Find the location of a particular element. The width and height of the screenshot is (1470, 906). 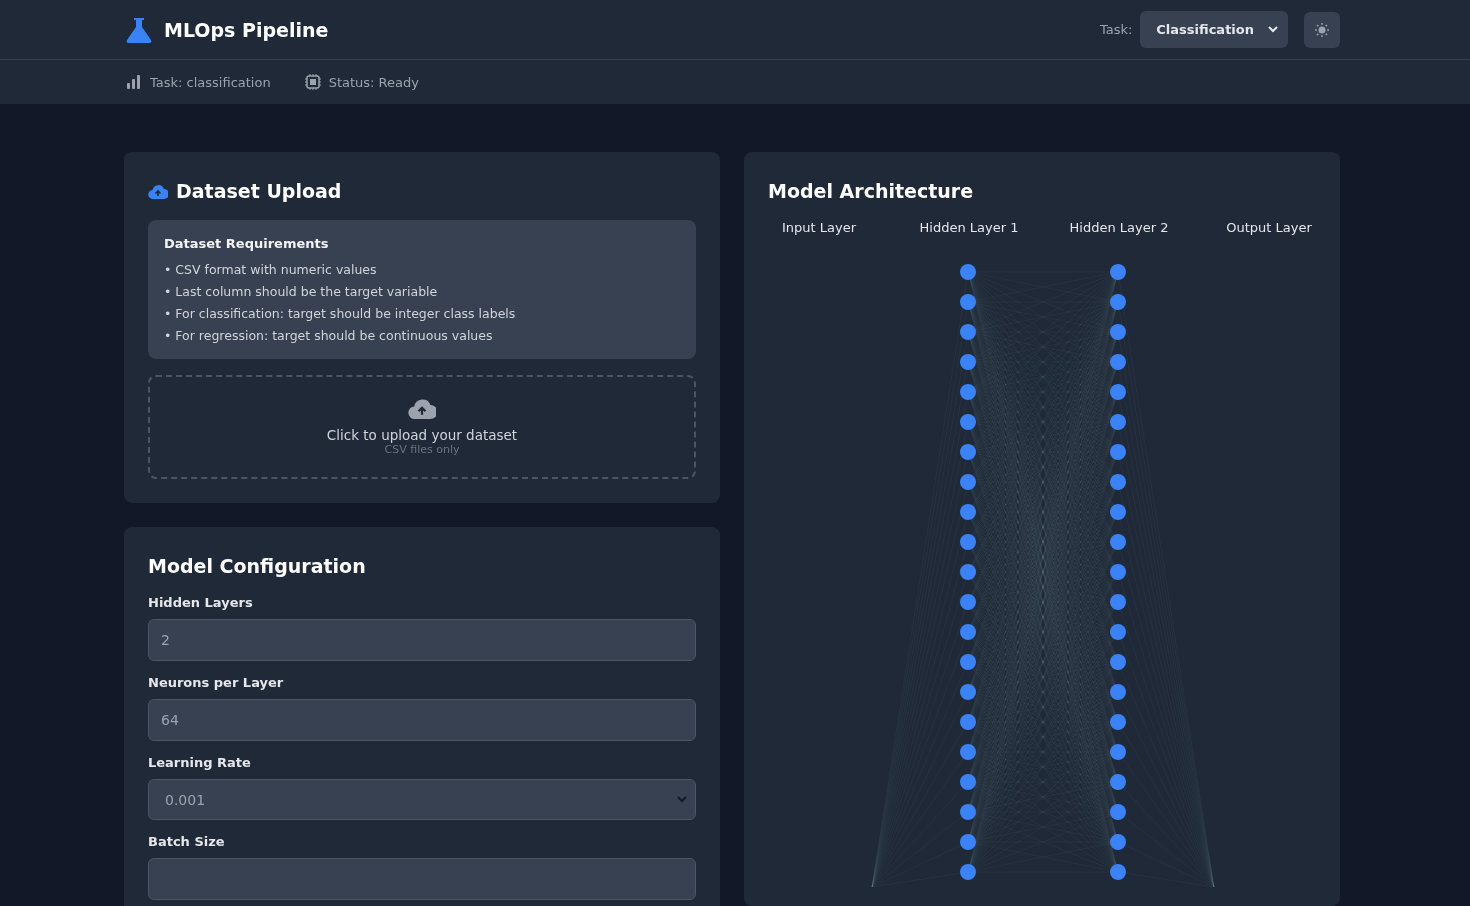

requirement-item: • For classification: target should be integer class labels is located at coordinates (340, 313).